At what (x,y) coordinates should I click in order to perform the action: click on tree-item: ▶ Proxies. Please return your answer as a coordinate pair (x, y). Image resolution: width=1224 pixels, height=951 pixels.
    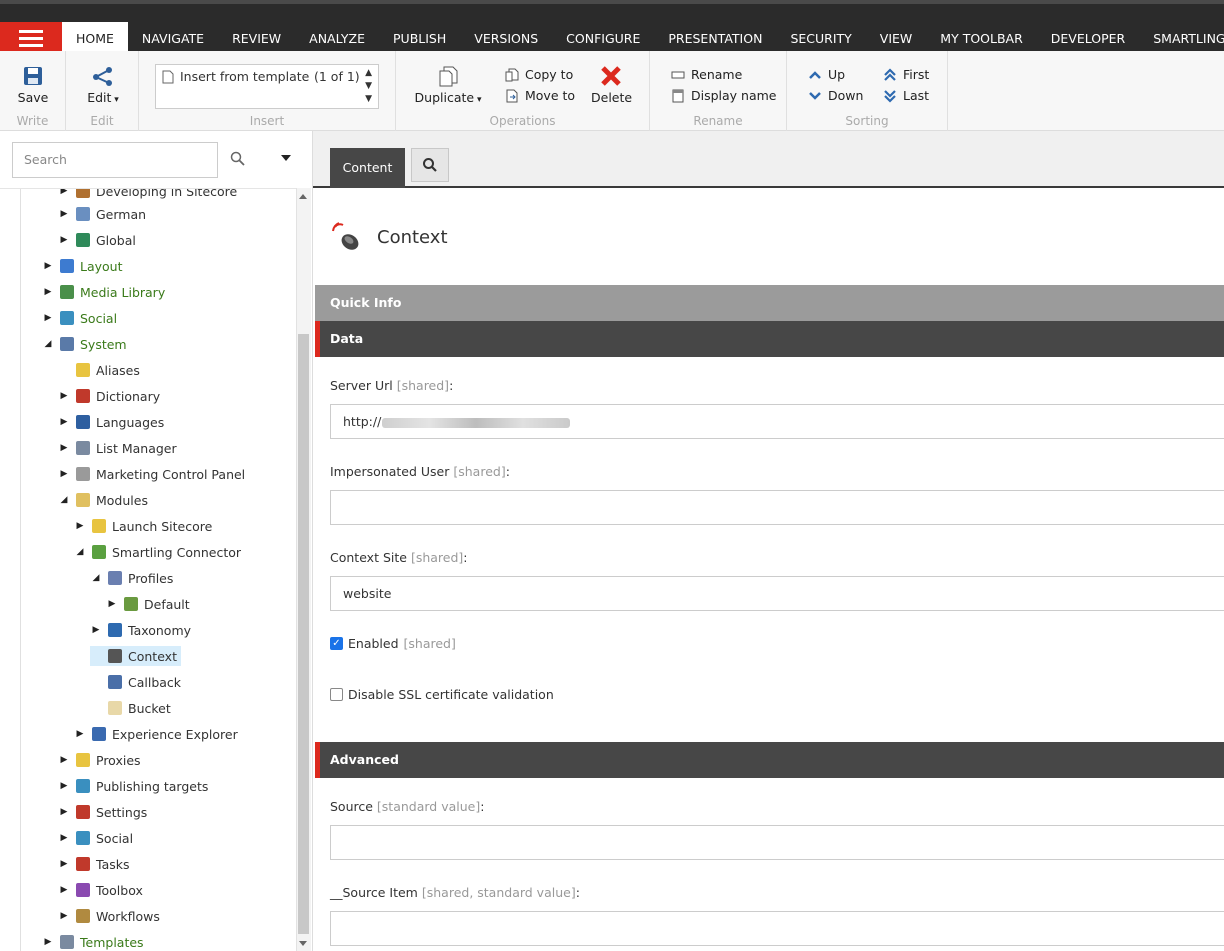
    Looking at the image, I should click on (99, 760).